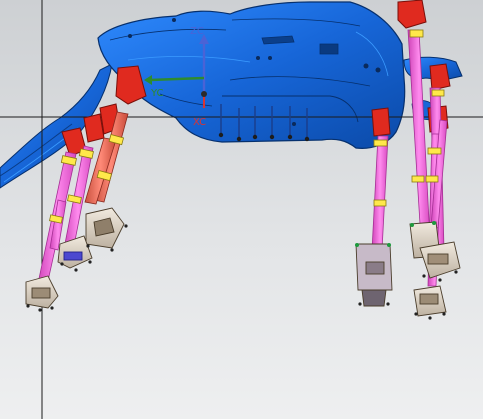 This screenshot has width=483, height=419. I want to click on yc-axis-label: YC, so click(157, 93).